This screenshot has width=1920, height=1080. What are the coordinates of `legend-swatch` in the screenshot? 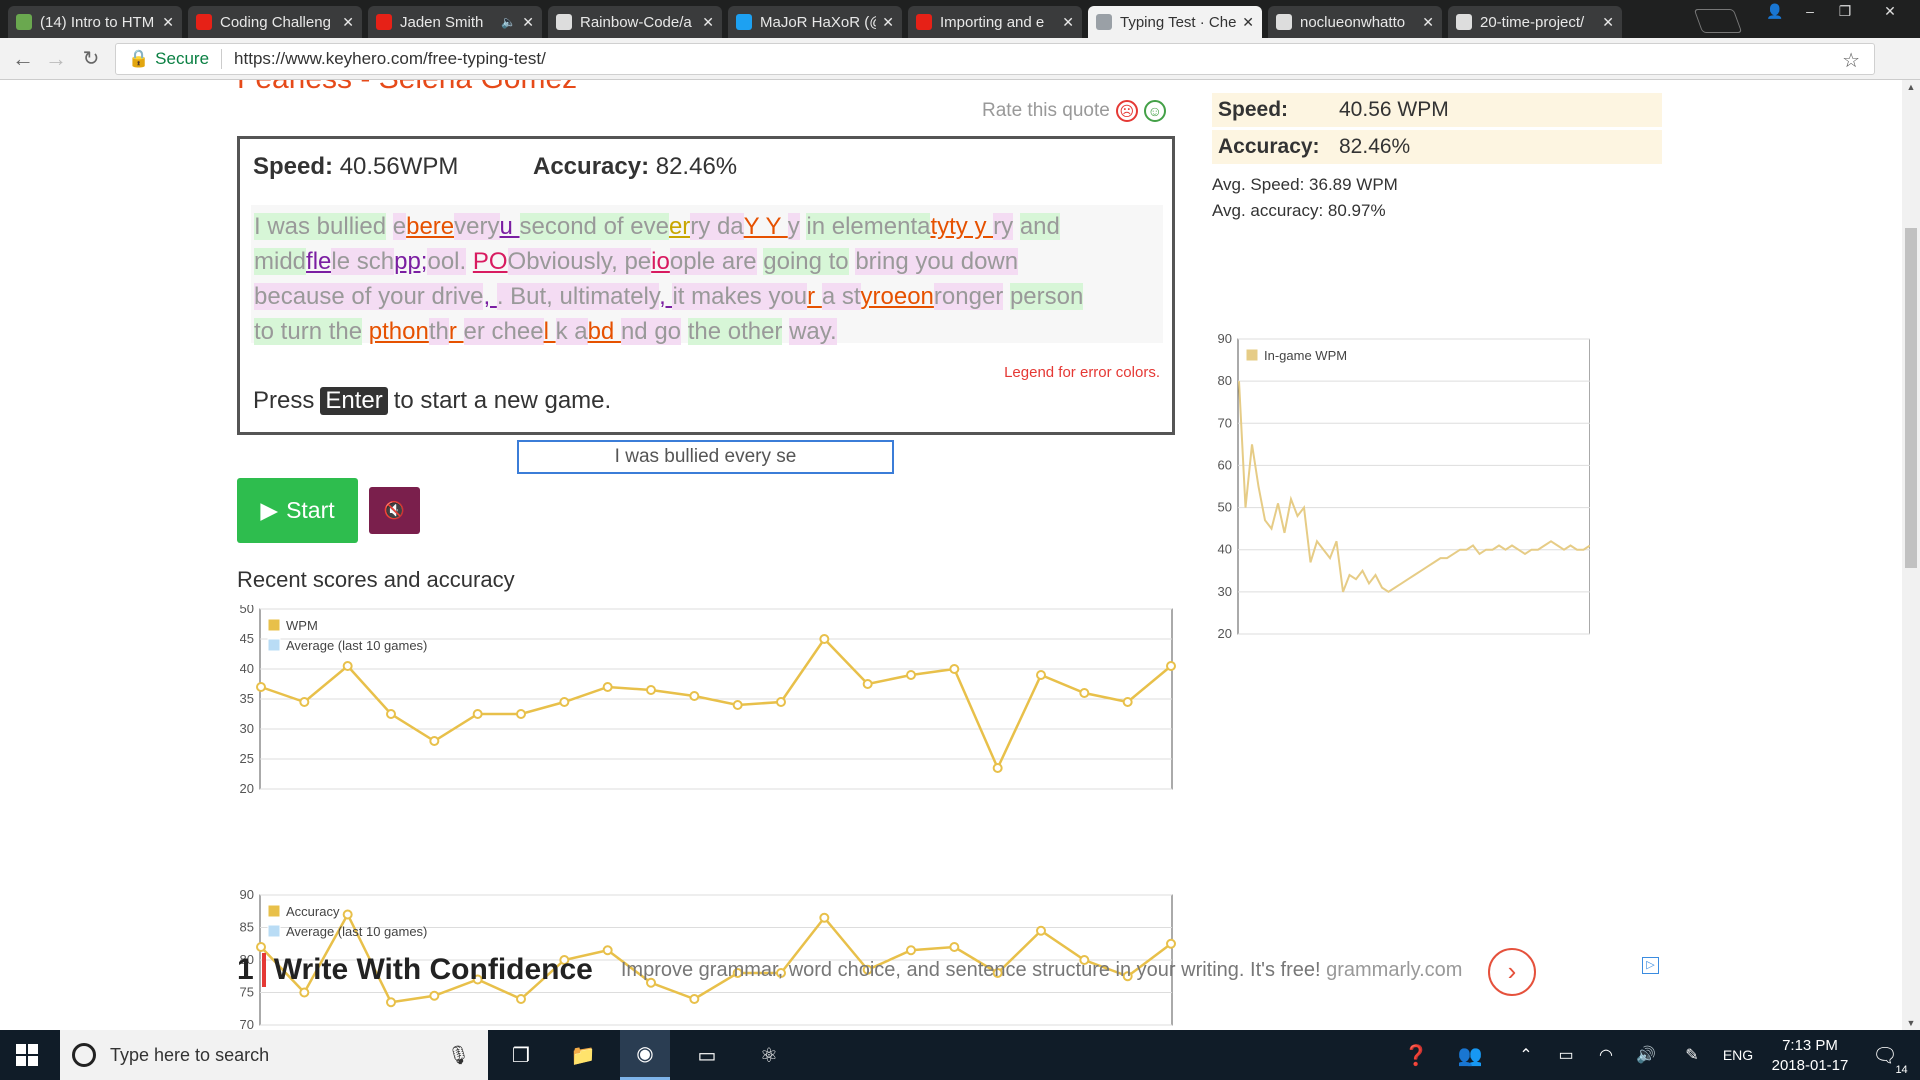 It's located at (274, 931).